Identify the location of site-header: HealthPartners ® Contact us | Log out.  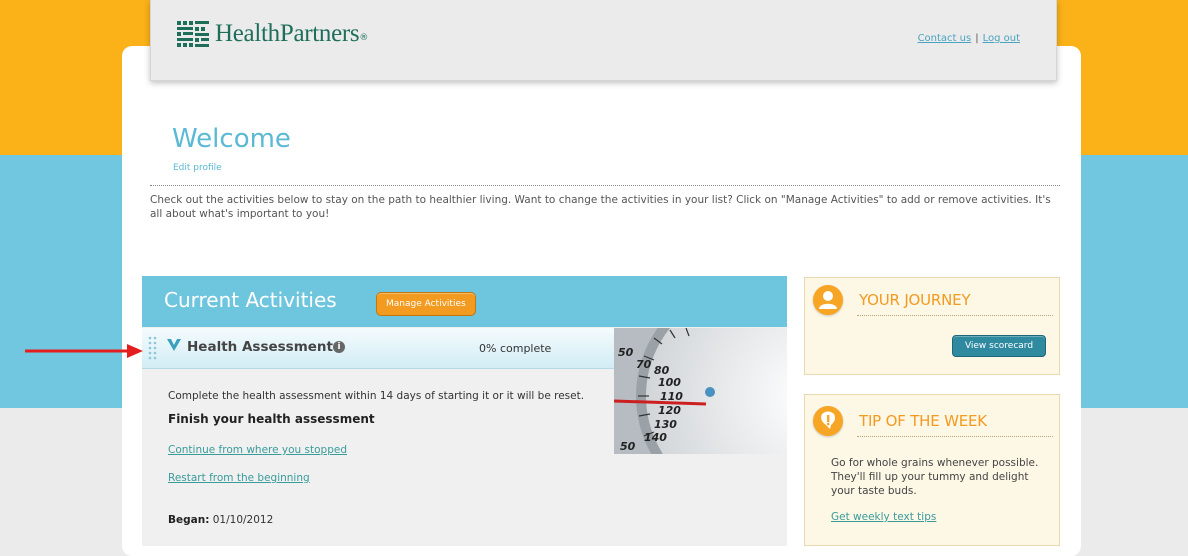
(603, 40).